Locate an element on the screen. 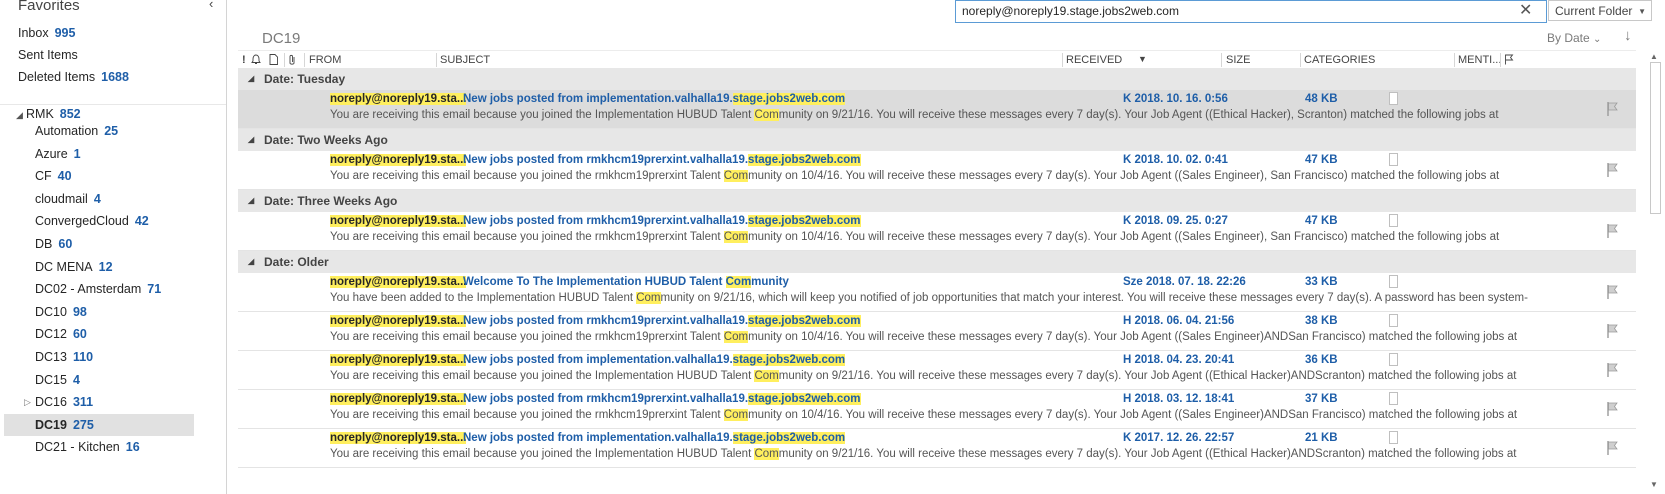  scroll-up-arrow-icon: ▲ is located at coordinates (1654, 56).